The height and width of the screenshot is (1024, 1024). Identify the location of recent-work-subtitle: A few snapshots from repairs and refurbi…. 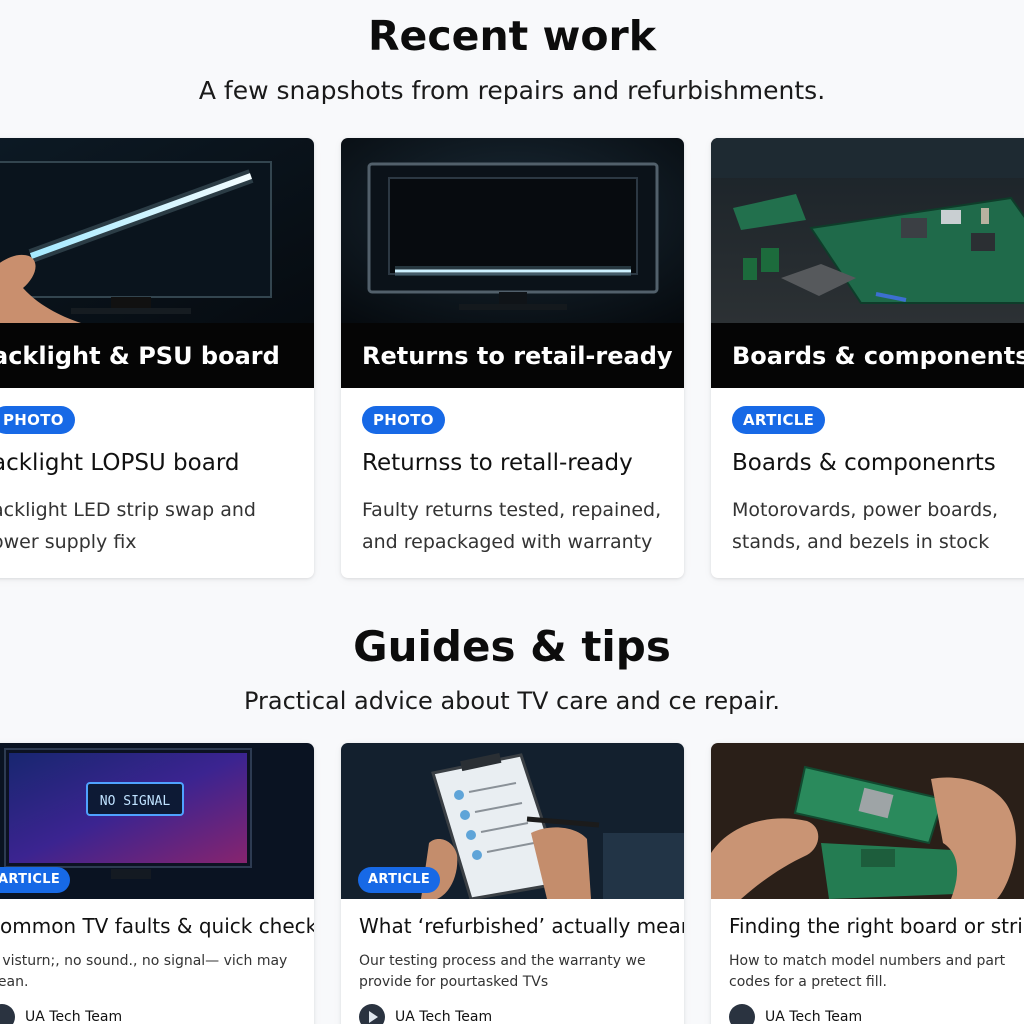
(512, 90).